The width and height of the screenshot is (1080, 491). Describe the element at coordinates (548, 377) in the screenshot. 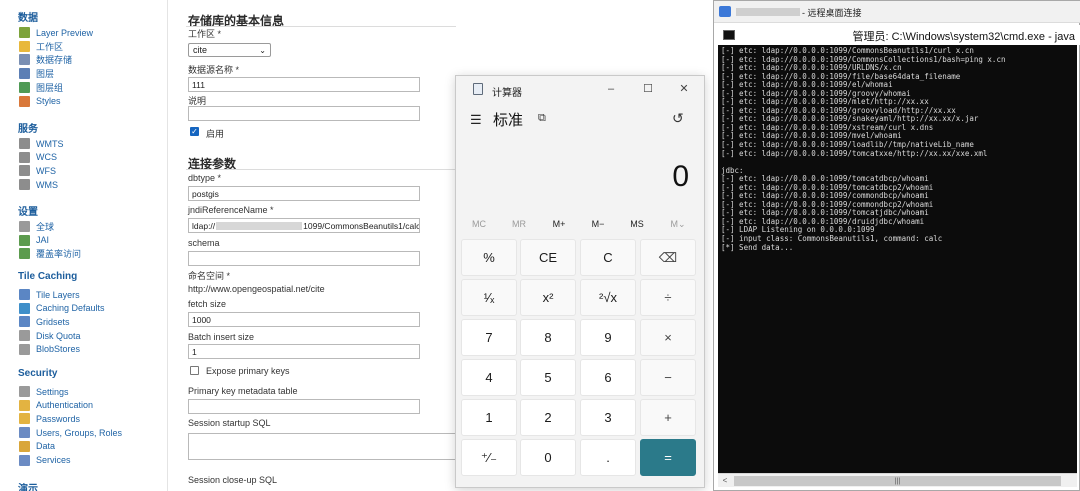

I see `digit-5-key: 5` at that location.